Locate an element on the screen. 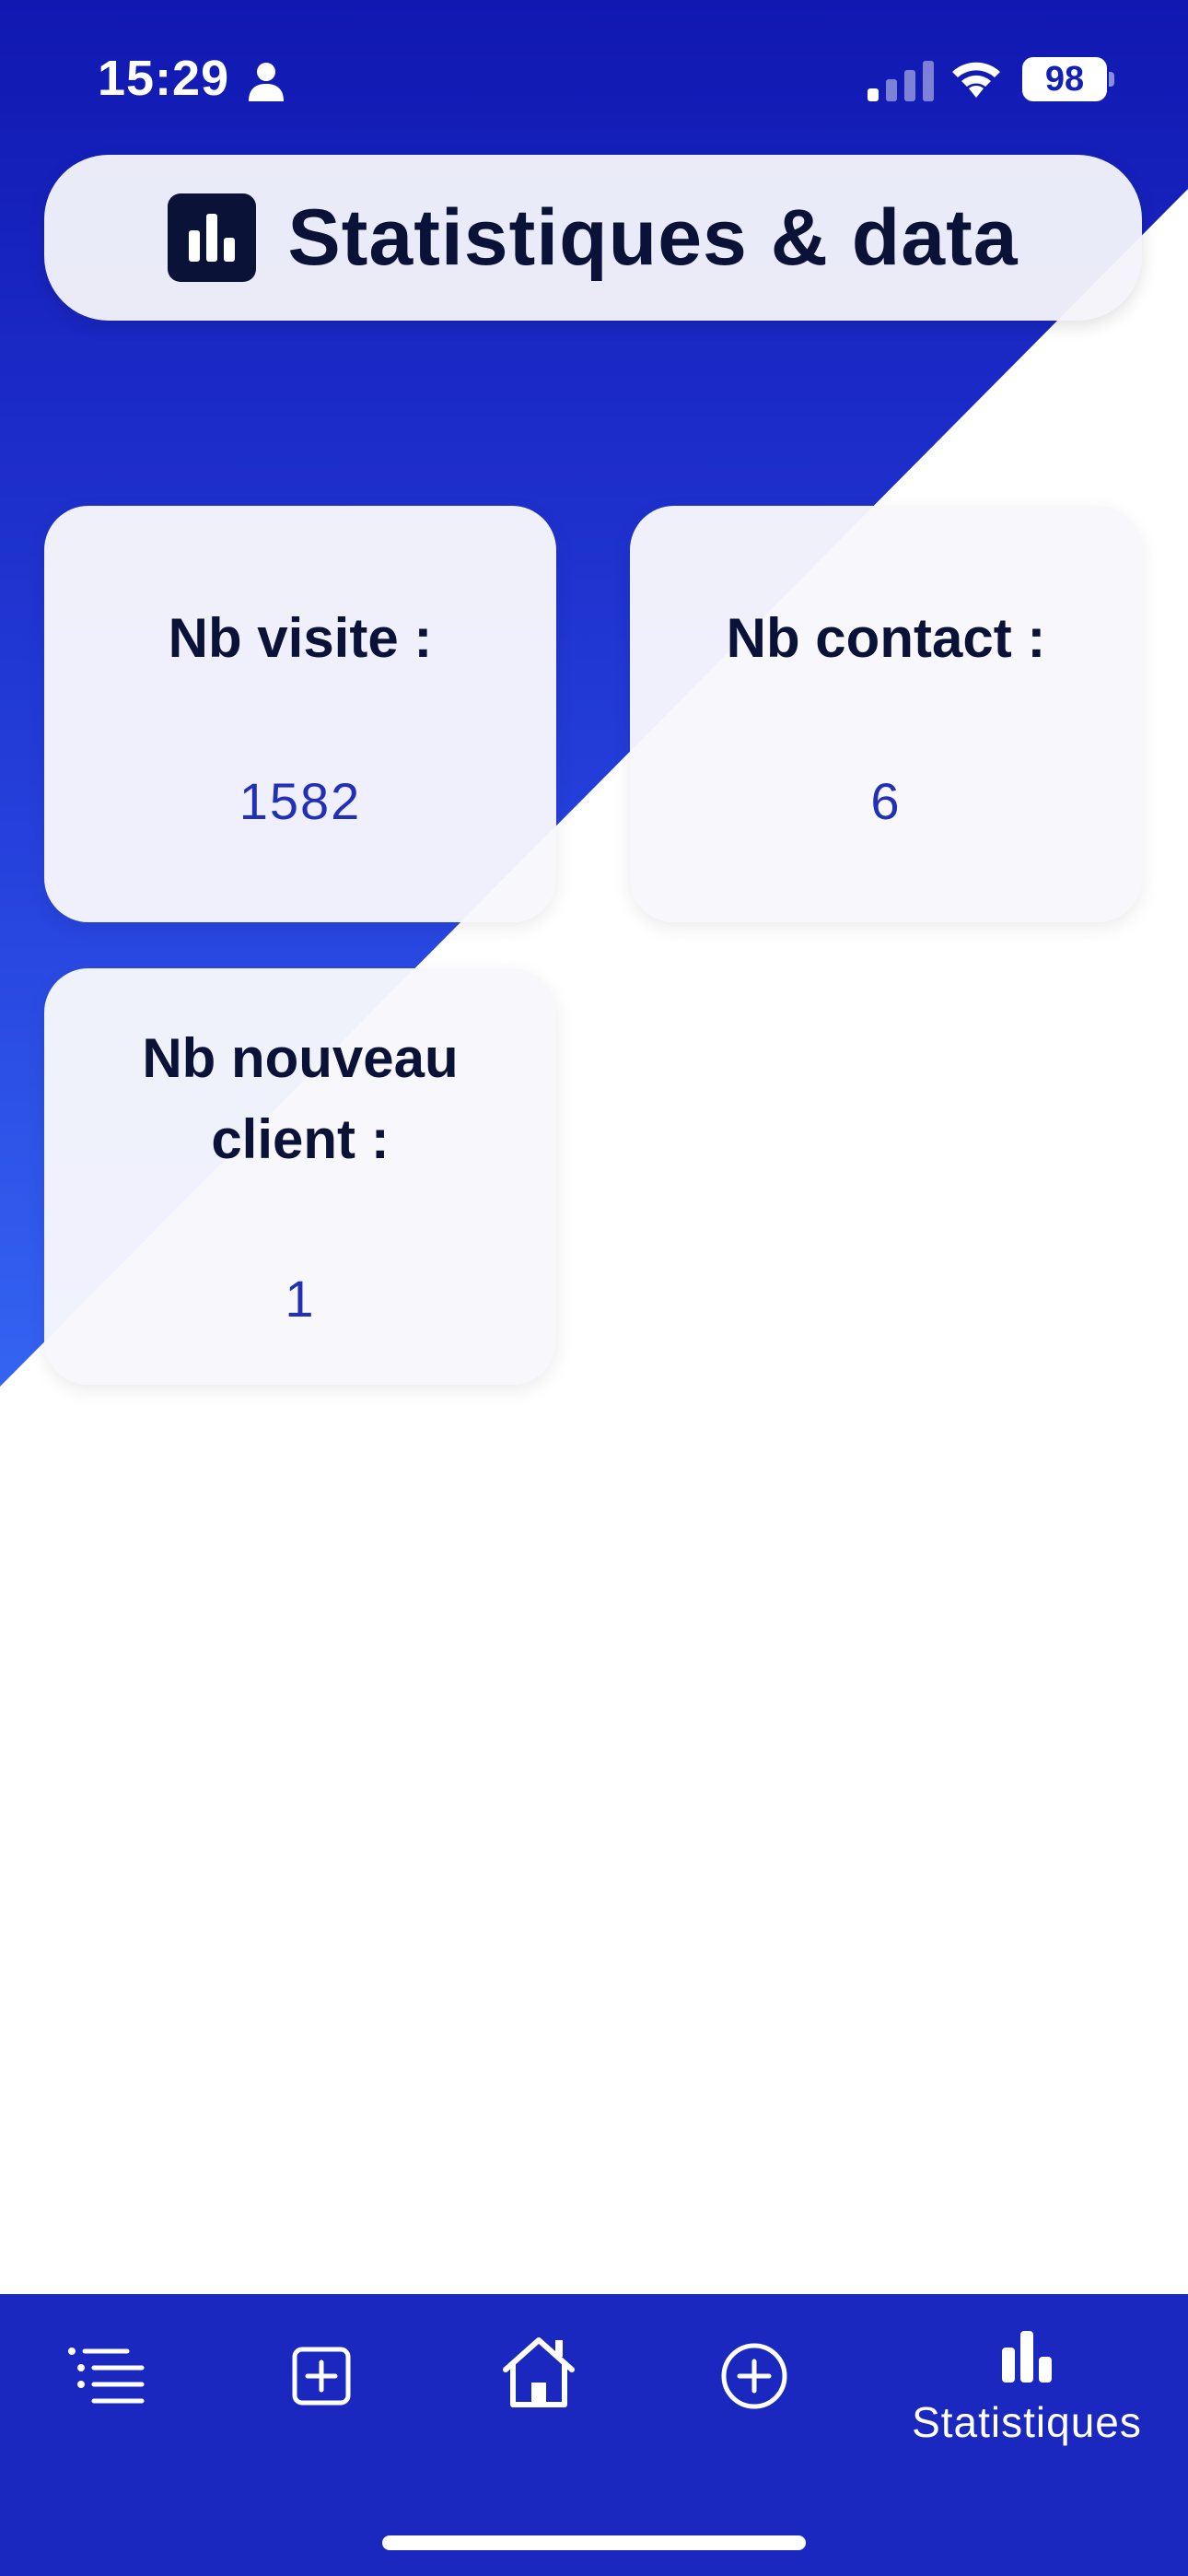 The image size is (1188, 2576). page-header: Statistiques & data is located at coordinates (593, 238).